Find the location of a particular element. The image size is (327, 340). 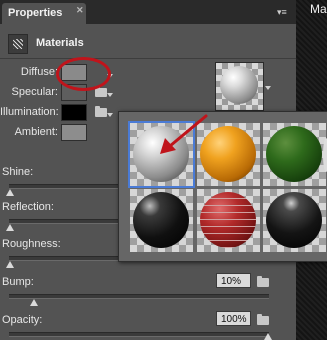

shine-label: Shine: is located at coordinates (18, 172).